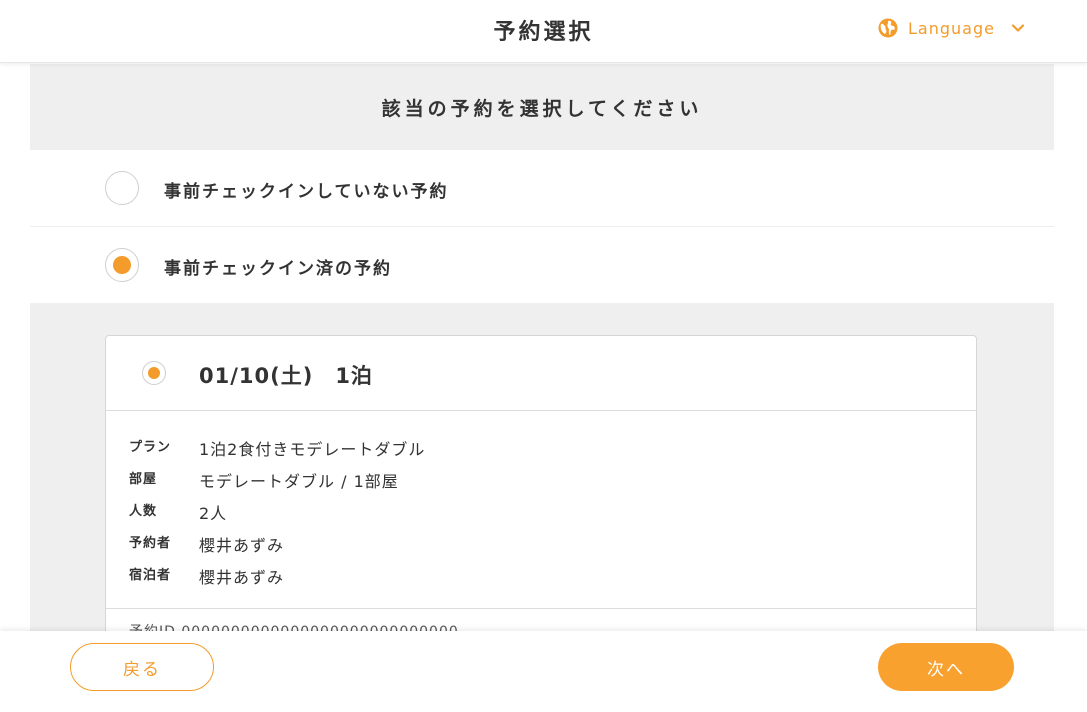 The height and width of the screenshot is (712, 1087). Describe the element at coordinates (150, 447) in the screenshot. I see `detail-label: プラン` at that location.